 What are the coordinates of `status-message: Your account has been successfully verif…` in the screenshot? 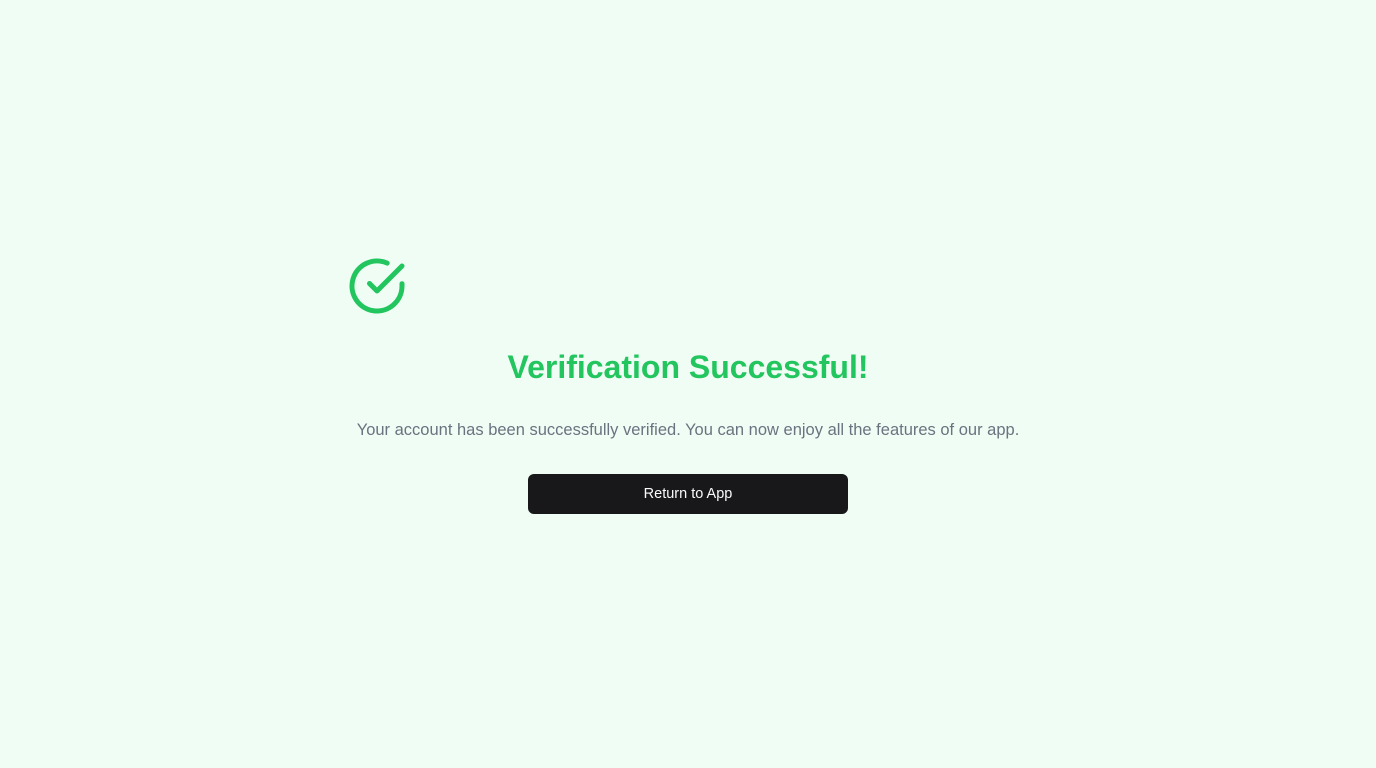 It's located at (688, 430).